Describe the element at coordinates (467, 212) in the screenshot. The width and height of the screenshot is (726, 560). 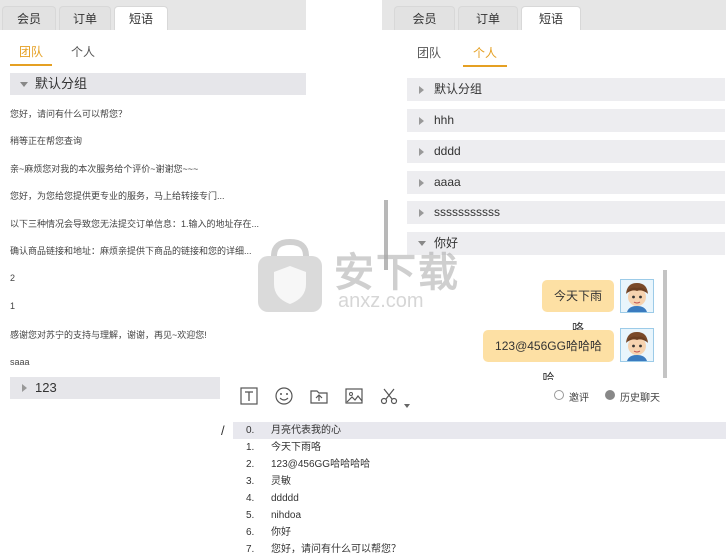
I see `group-label: sssssssssss` at that location.